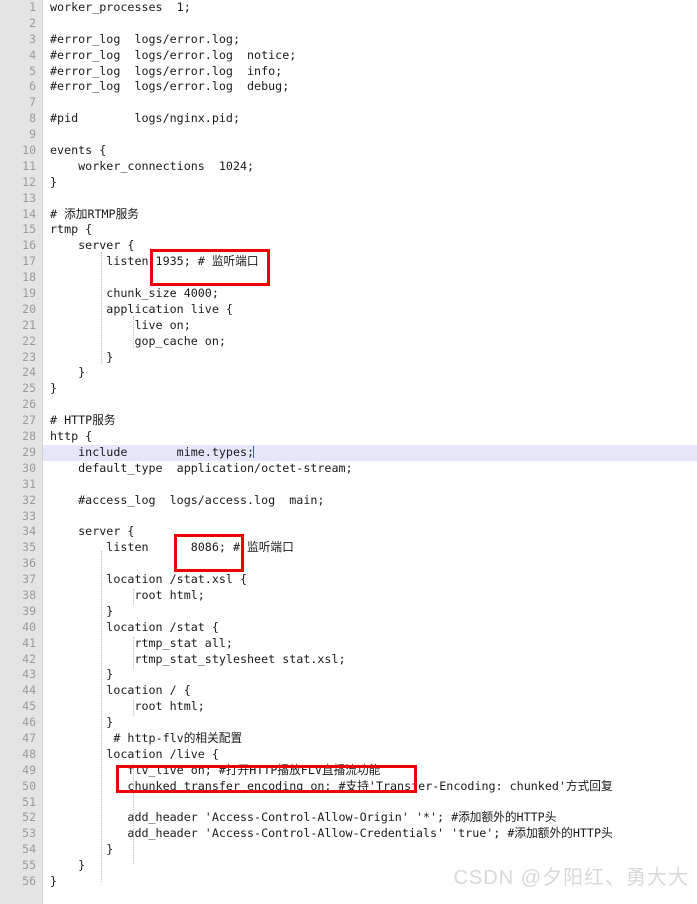 The image size is (697, 904). I want to click on line-number: 56, so click(29, 880).